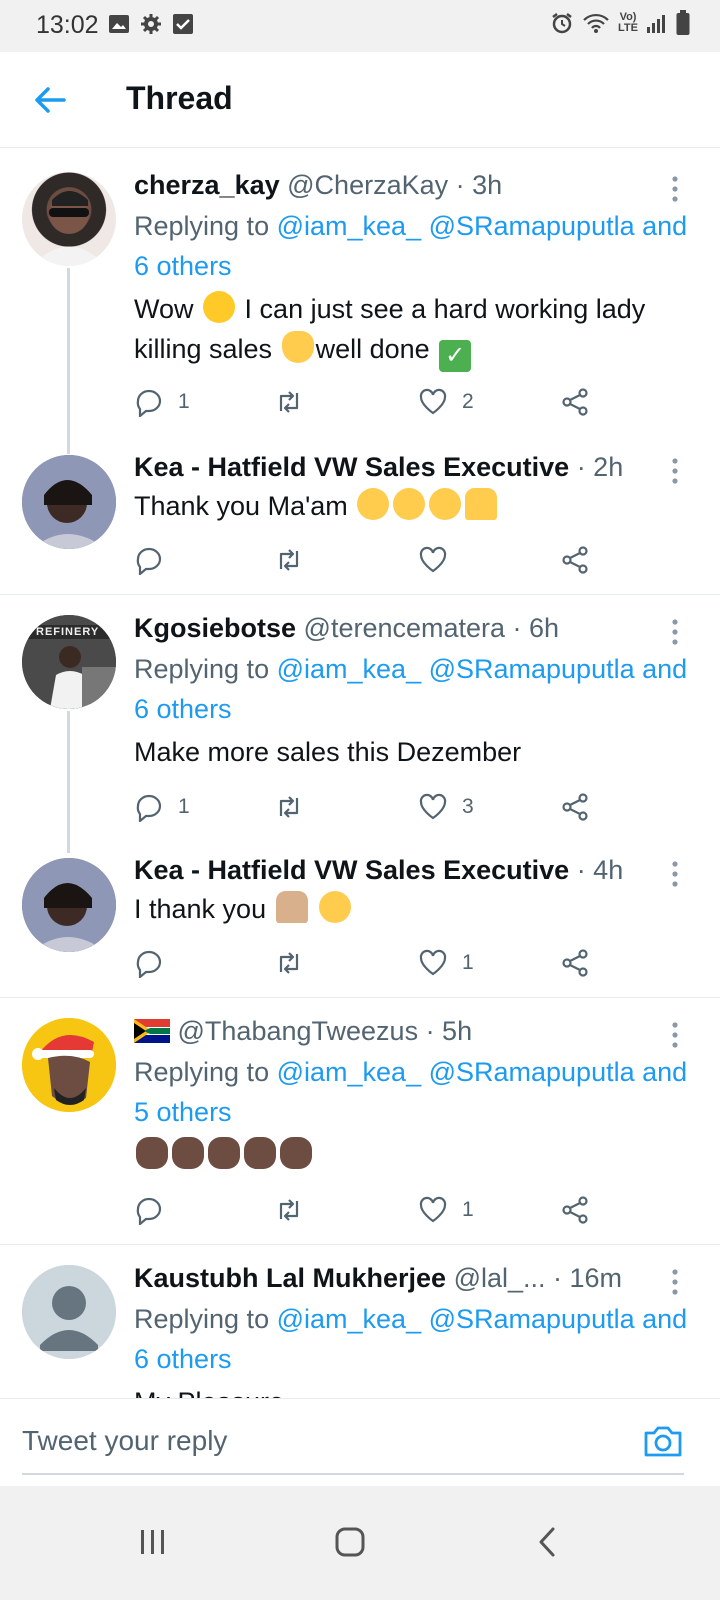 The height and width of the screenshot is (1600, 720). Describe the element at coordinates (663, 1441) in the screenshot. I see `camera-icon` at that location.